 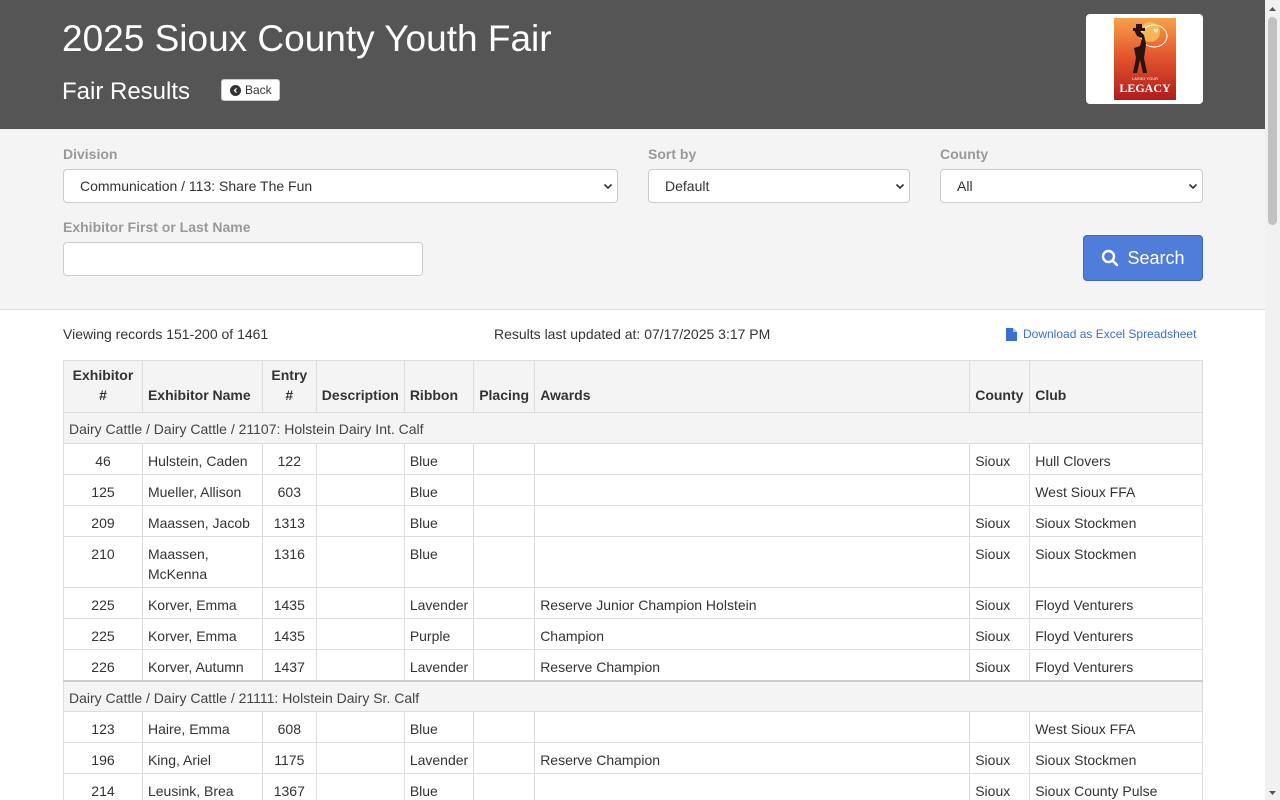 I want to click on col-description: Description, so click(x=360, y=386).